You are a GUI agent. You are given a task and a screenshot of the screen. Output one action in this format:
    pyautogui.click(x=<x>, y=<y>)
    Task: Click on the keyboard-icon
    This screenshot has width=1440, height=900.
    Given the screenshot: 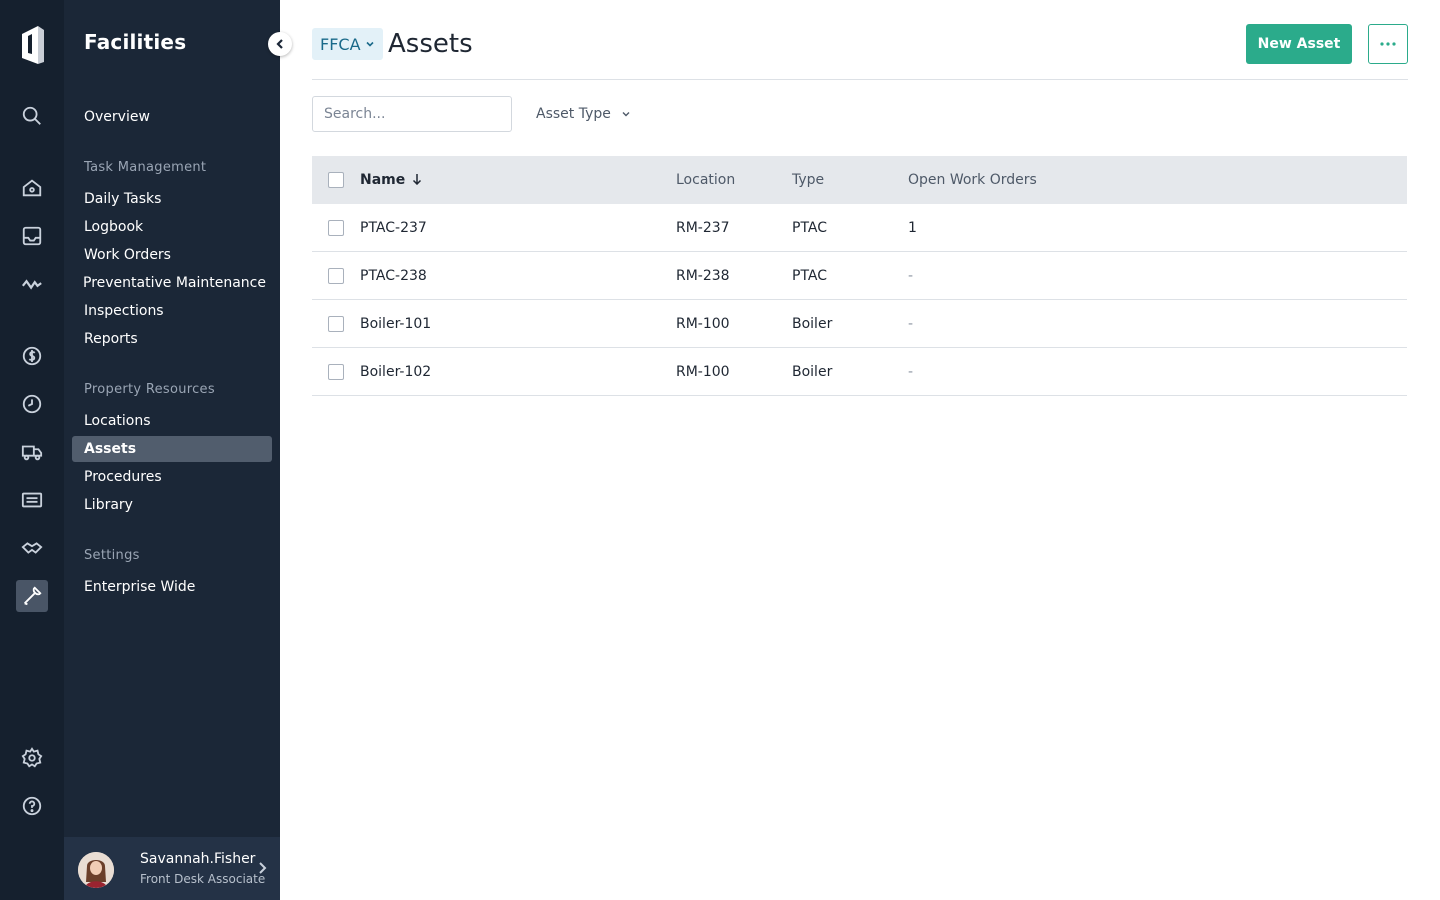 What is the action you would take?
    pyautogui.click(x=32, y=500)
    